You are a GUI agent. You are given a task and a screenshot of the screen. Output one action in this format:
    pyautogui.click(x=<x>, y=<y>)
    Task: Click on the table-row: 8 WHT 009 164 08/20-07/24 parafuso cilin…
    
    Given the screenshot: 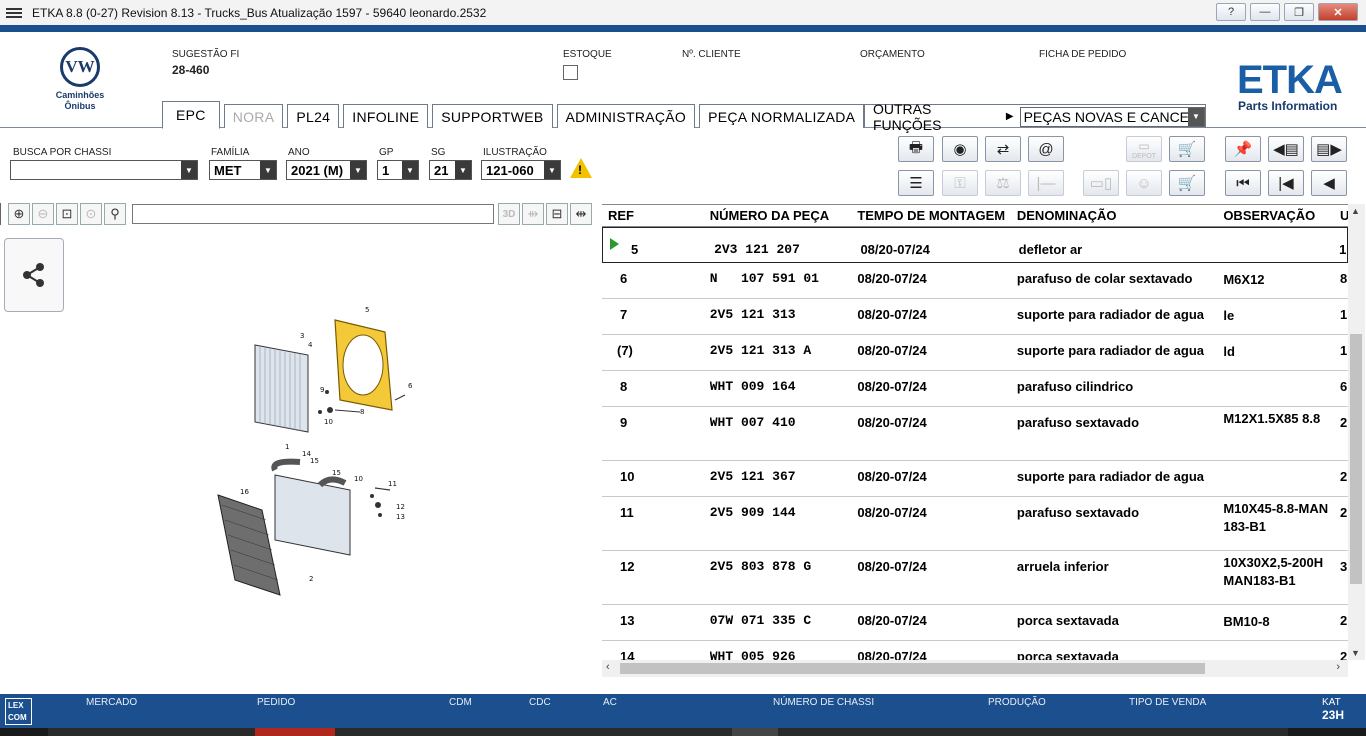 What is the action you would take?
    pyautogui.click(x=975, y=389)
    